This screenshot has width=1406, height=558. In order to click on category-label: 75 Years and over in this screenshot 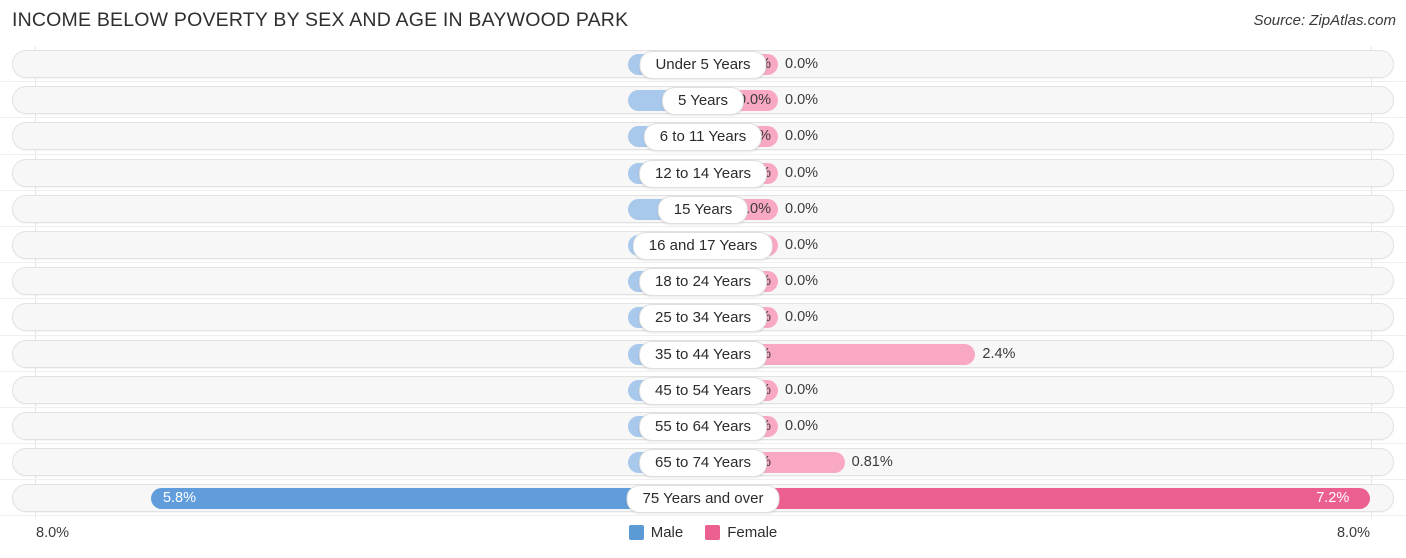, I will do `click(703, 499)`.